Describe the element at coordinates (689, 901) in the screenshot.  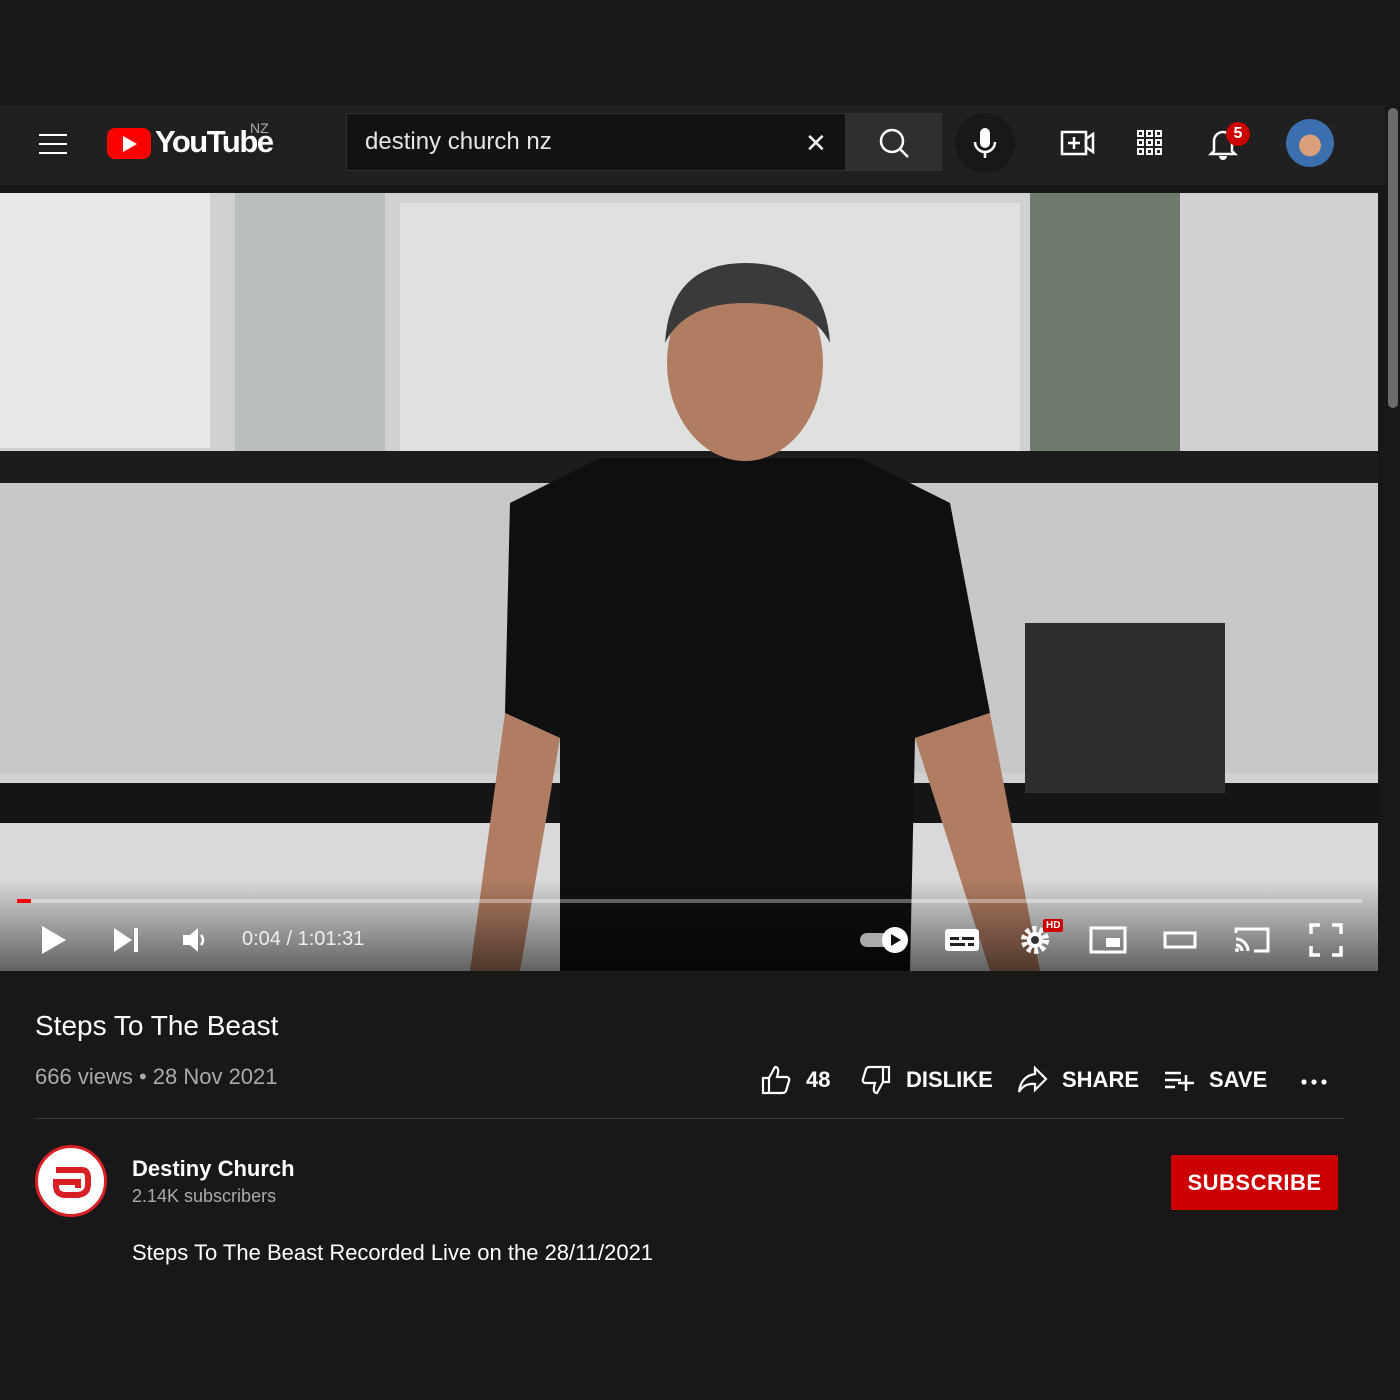
I see `progress-bar` at that location.